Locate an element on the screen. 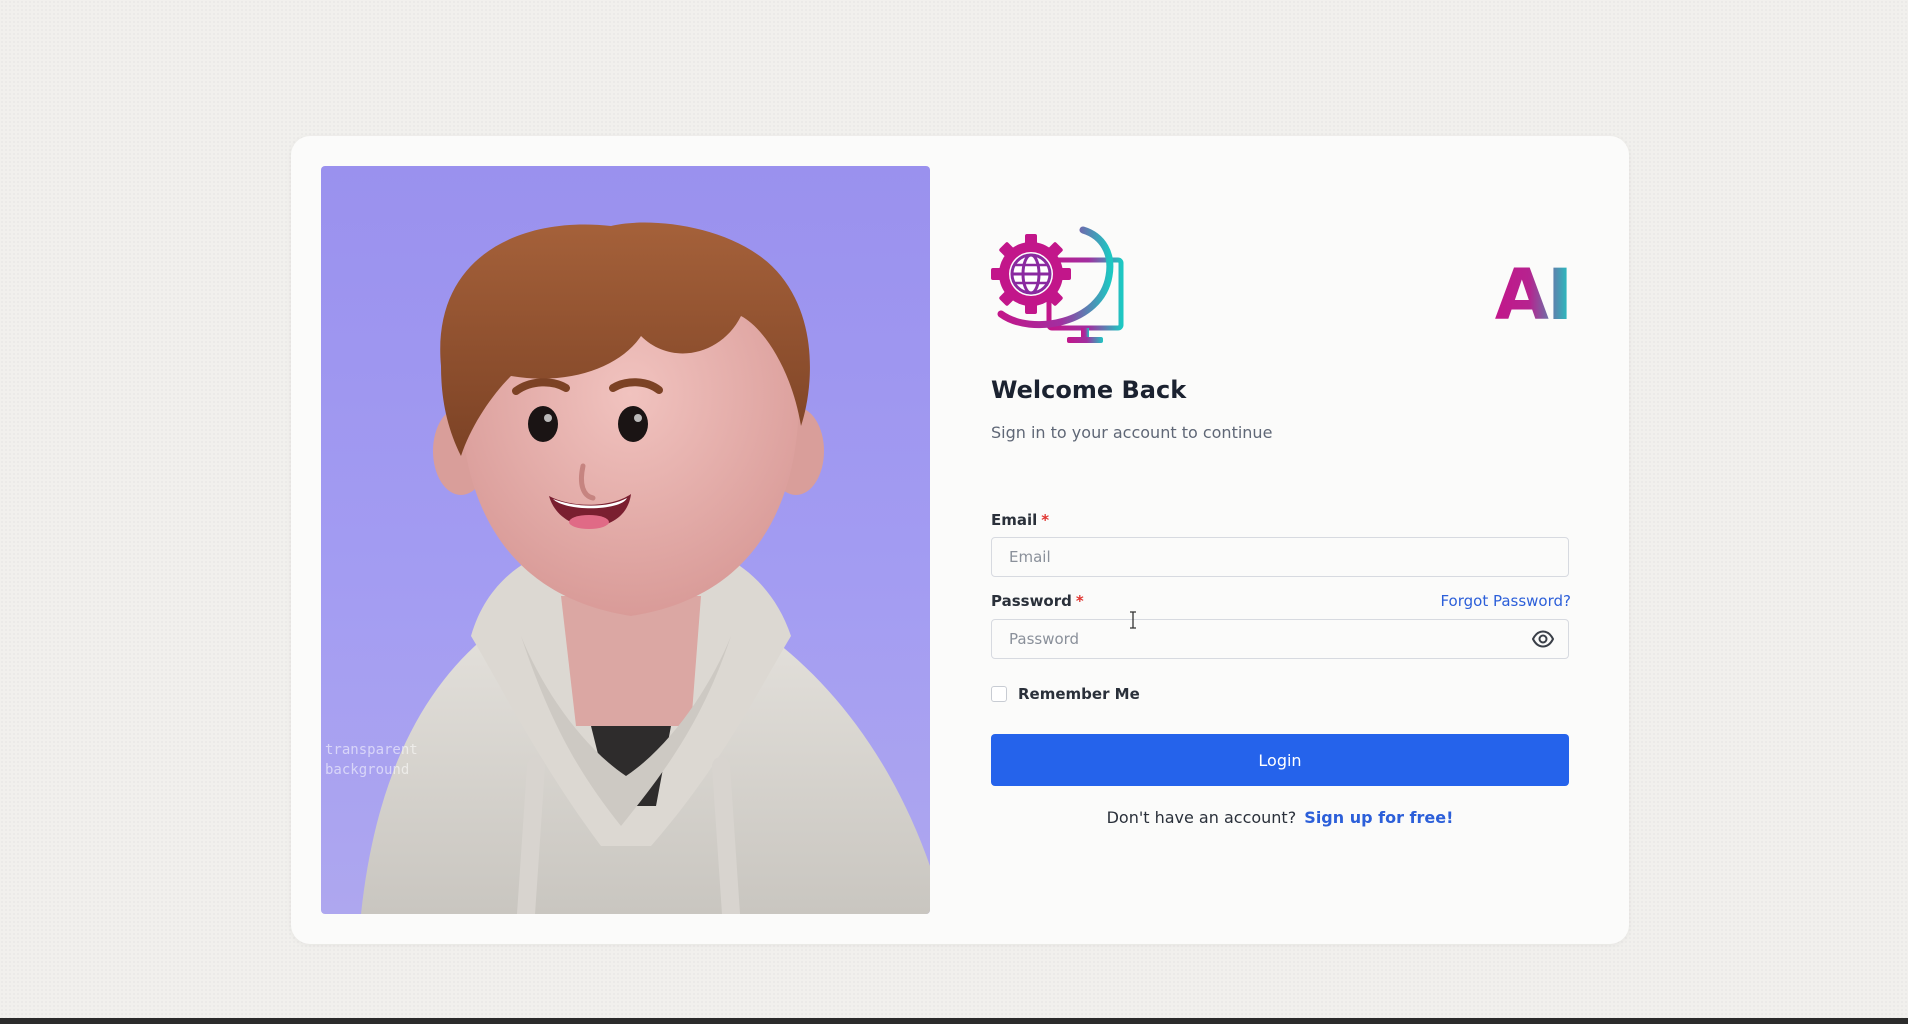 Image resolution: width=1908 pixels, height=1024 pixels. page-subtitle: Sign in to your account to continue is located at coordinates (1132, 432).